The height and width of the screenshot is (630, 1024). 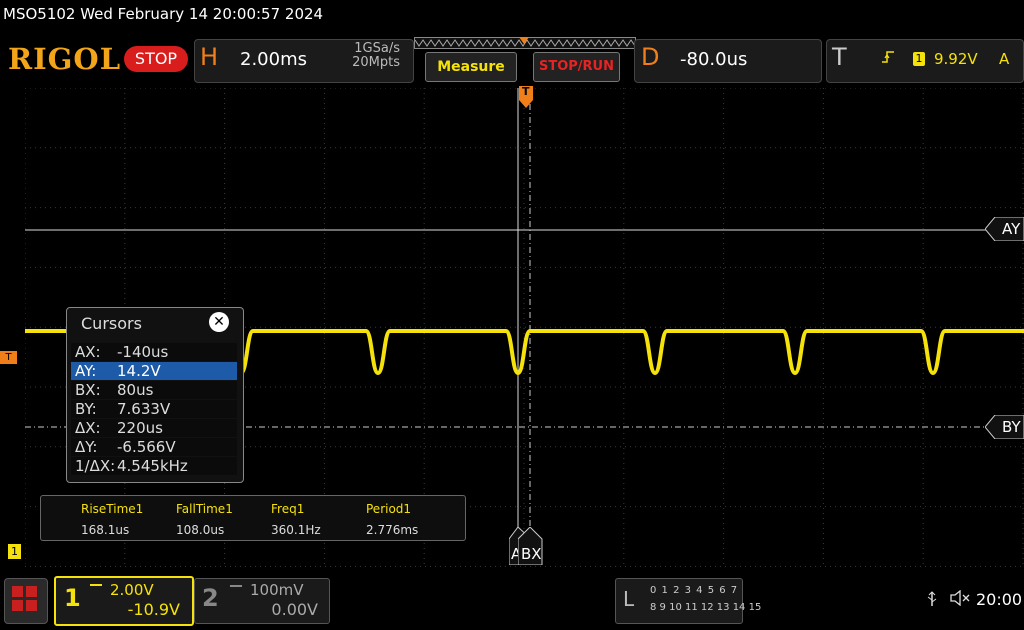 I want to click on trigger-time-marker: T, so click(x=526, y=96).